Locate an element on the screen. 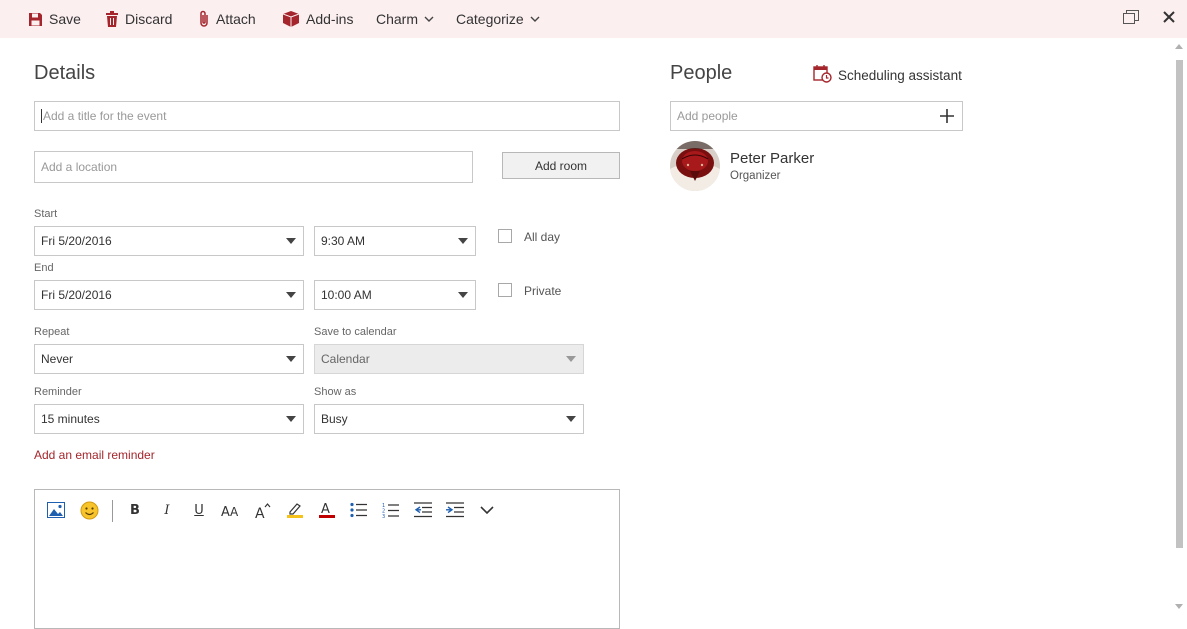 This screenshot has height=629, width=1187. scroll-down-icon is located at coordinates (1179, 606).